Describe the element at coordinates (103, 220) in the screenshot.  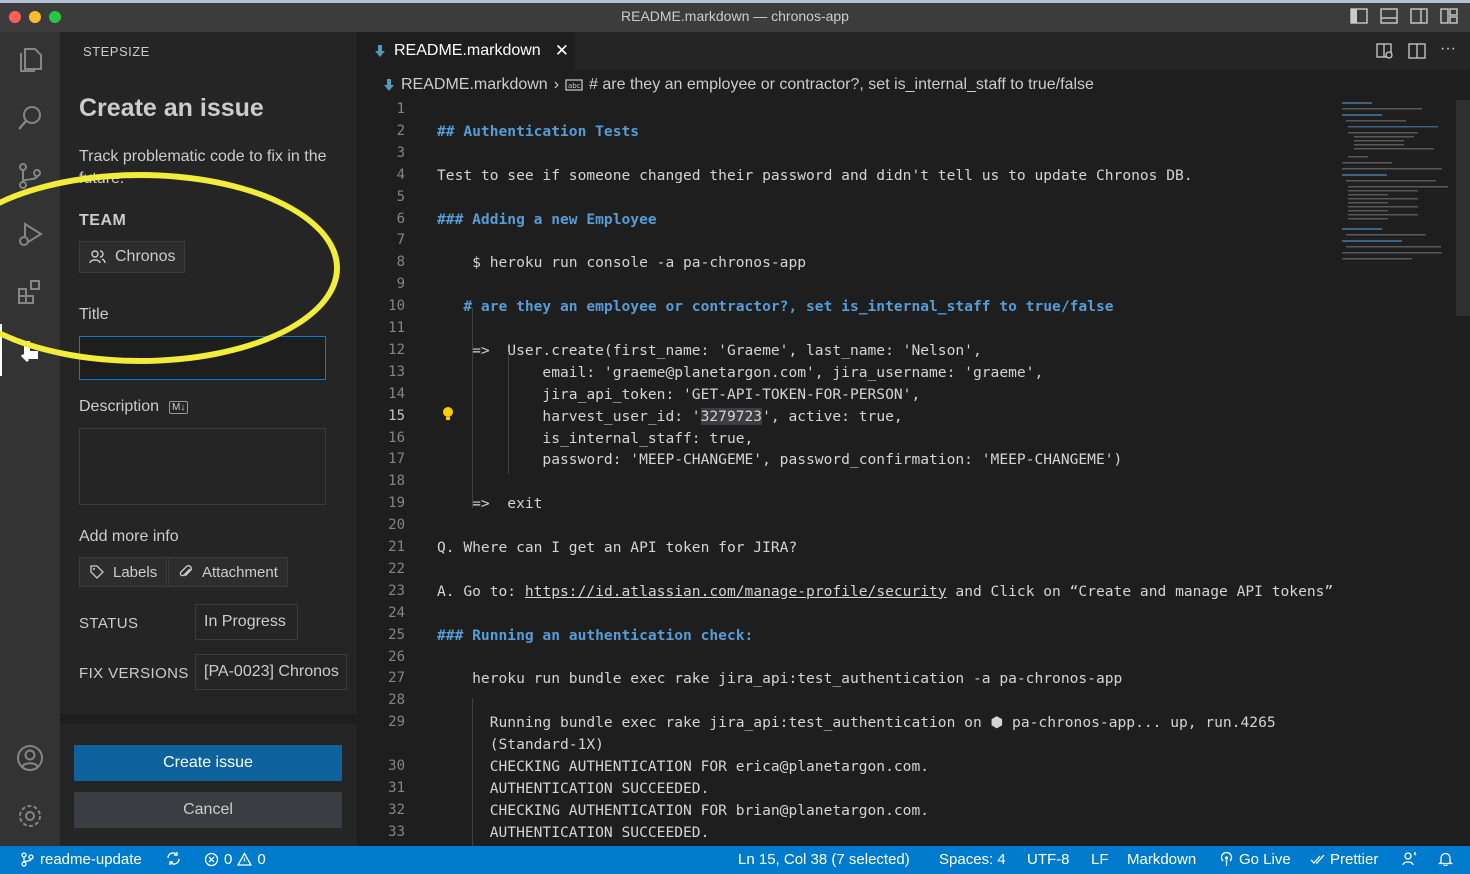
I see `team-label: TEAM` at that location.